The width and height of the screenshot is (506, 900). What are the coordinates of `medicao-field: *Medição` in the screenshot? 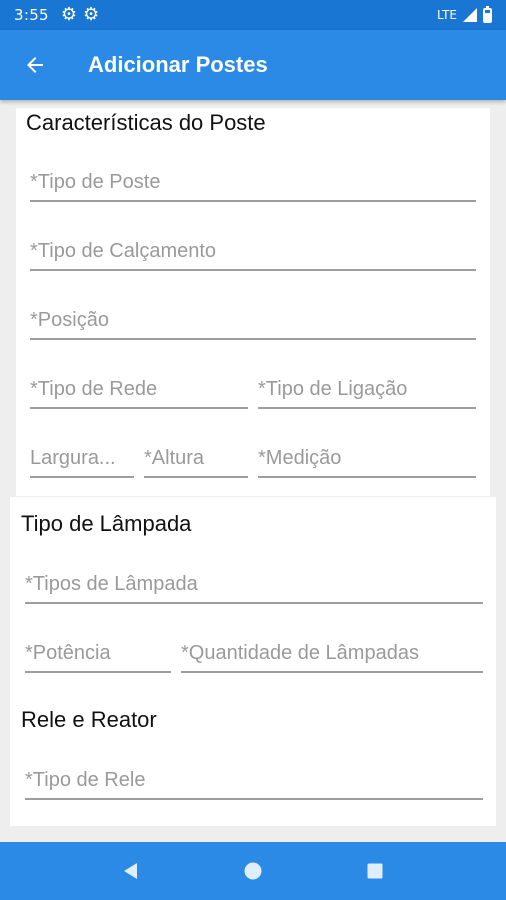 It's located at (367, 462).